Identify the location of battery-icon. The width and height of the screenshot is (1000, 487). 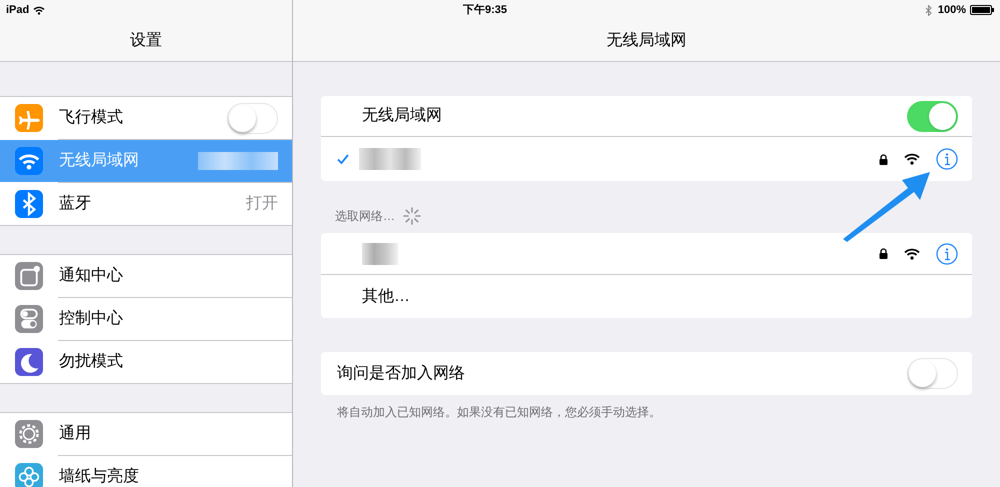
(982, 10).